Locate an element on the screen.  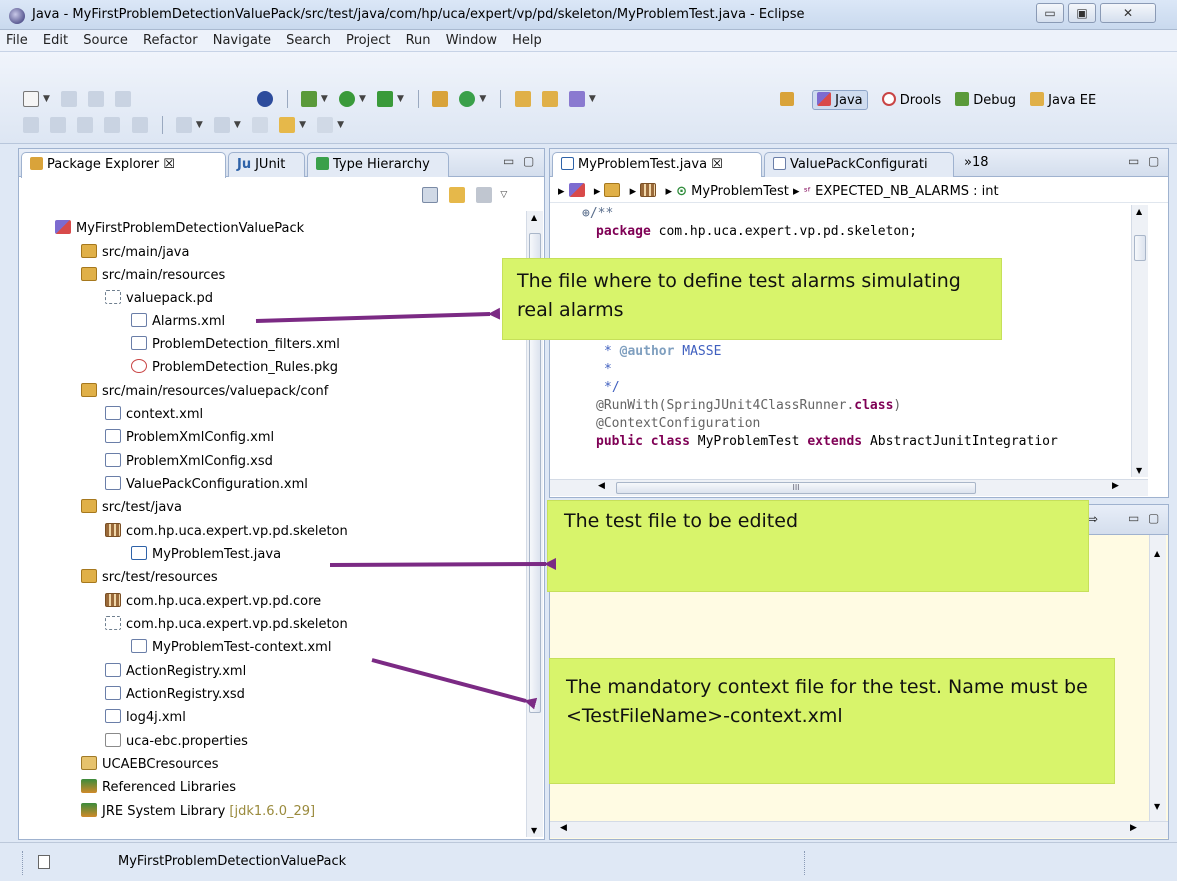
project-icon is located at coordinates (576, 190).